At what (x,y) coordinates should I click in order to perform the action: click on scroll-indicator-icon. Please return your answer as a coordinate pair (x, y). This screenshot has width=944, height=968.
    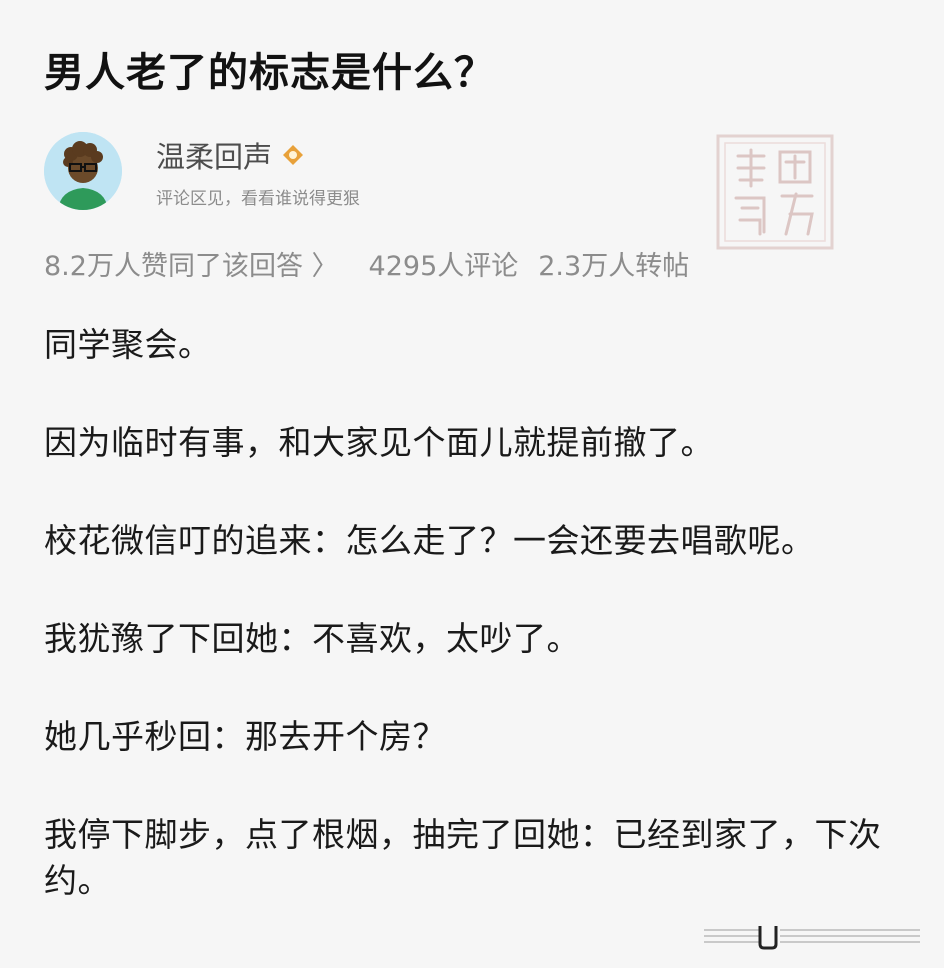
    Looking at the image, I should click on (815, 936).